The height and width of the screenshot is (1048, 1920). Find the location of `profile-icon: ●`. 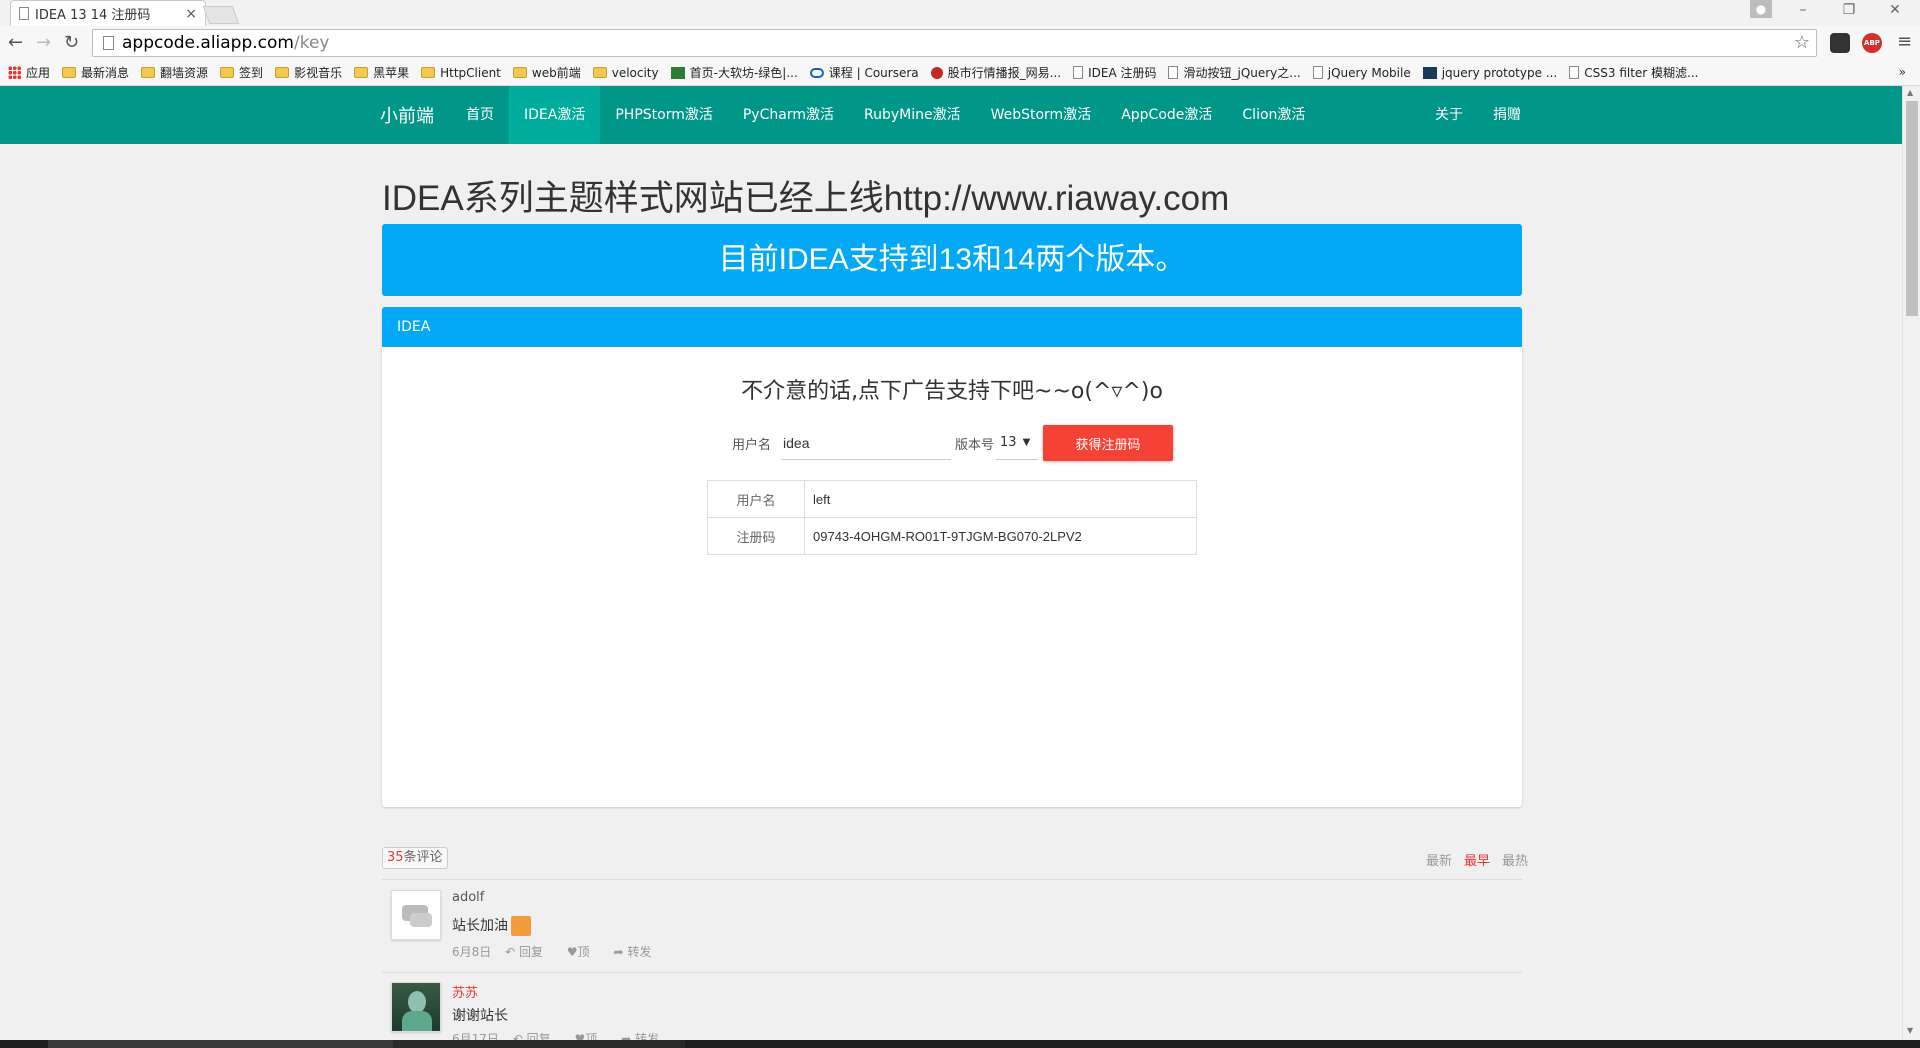

profile-icon: ● is located at coordinates (1761, 9).